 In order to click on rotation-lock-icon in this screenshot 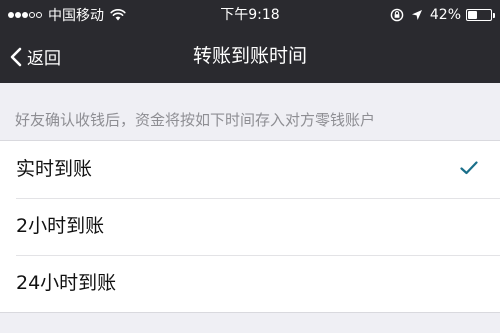, I will do `click(397, 15)`.